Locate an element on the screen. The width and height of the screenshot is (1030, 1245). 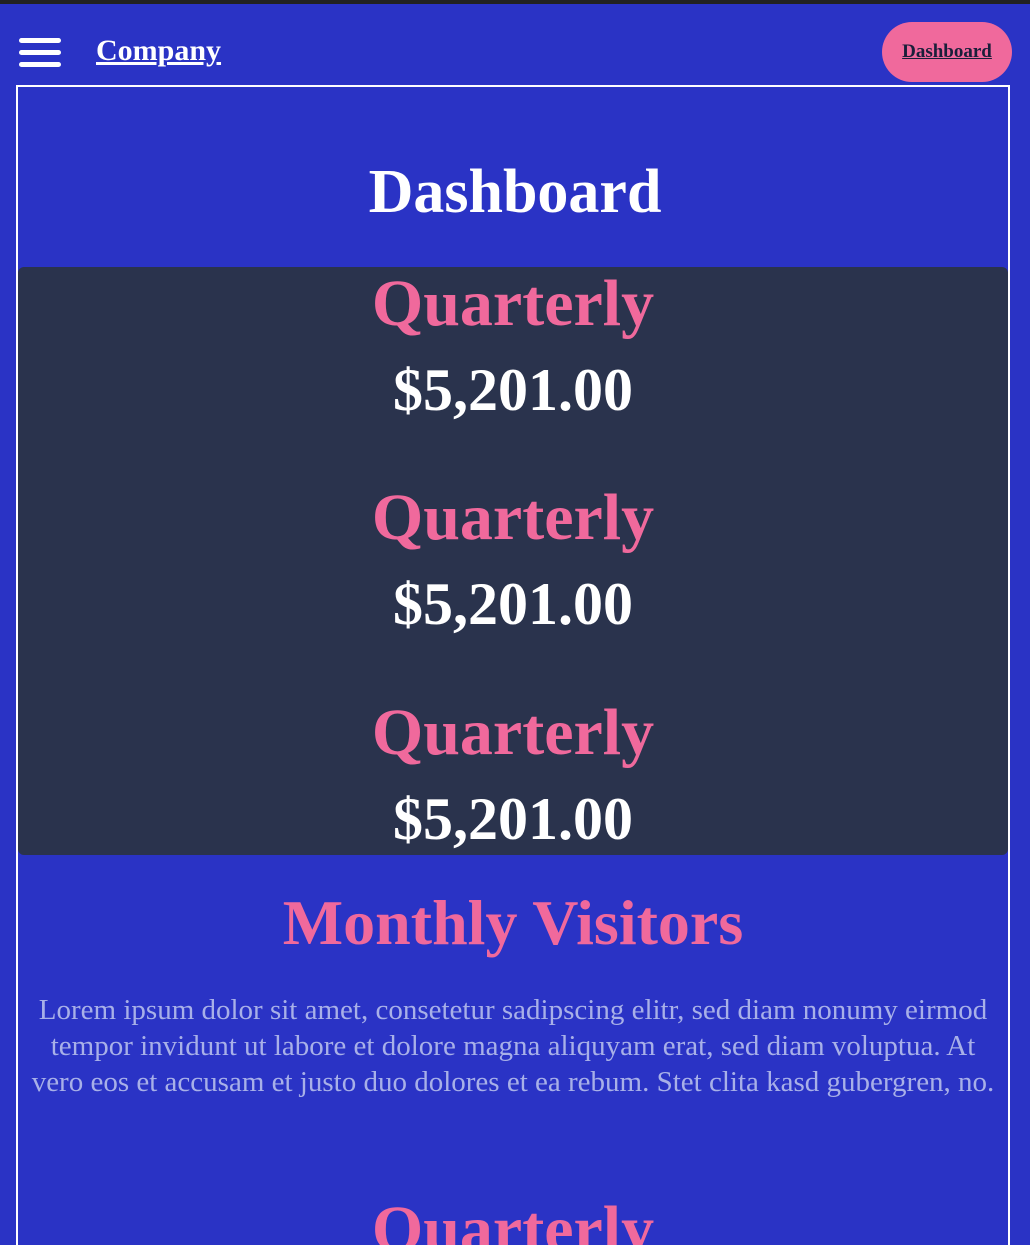
brand-link: Company is located at coordinates (158, 51).